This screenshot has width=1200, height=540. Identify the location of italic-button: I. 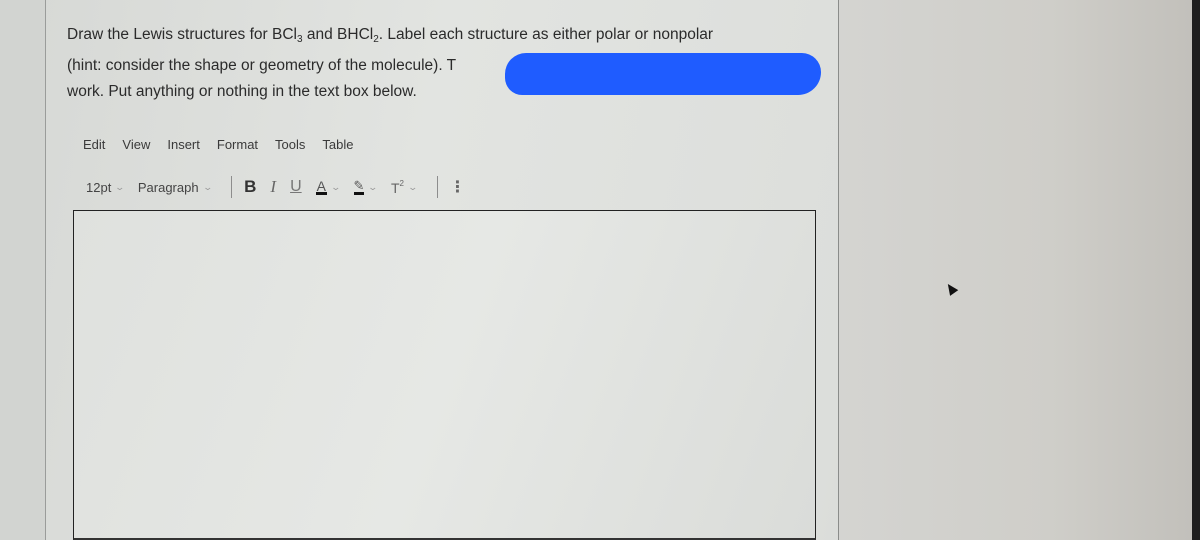
(273, 187).